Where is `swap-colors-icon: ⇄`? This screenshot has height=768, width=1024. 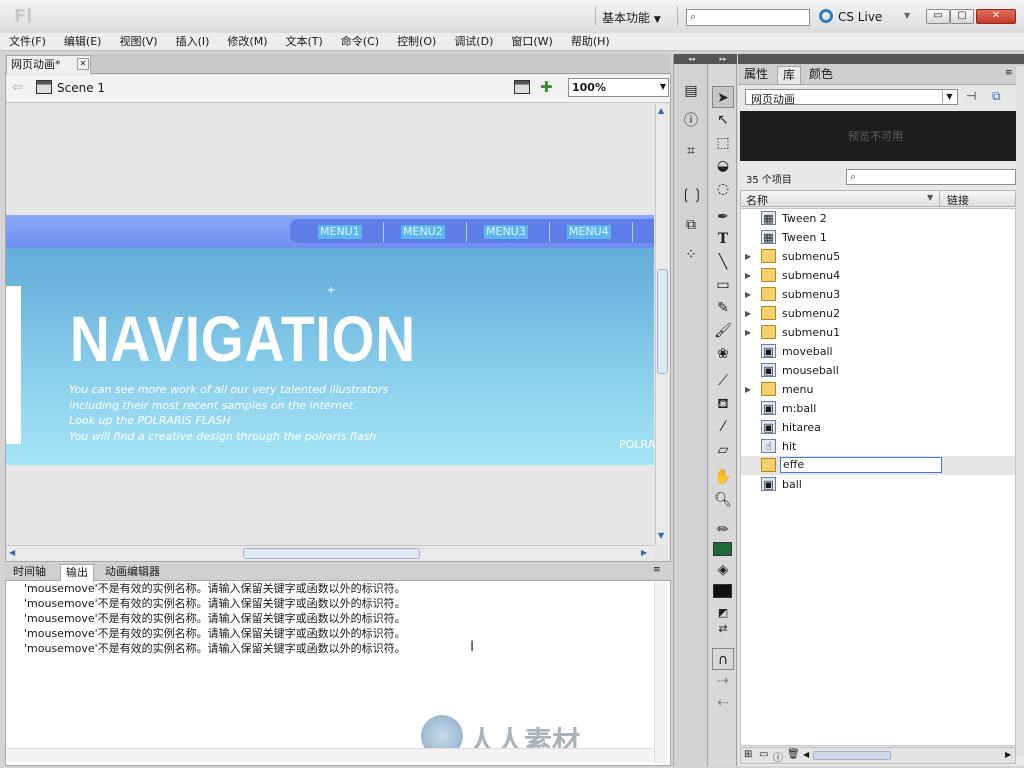
swap-colors-icon: ⇄ is located at coordinates (723, 629).